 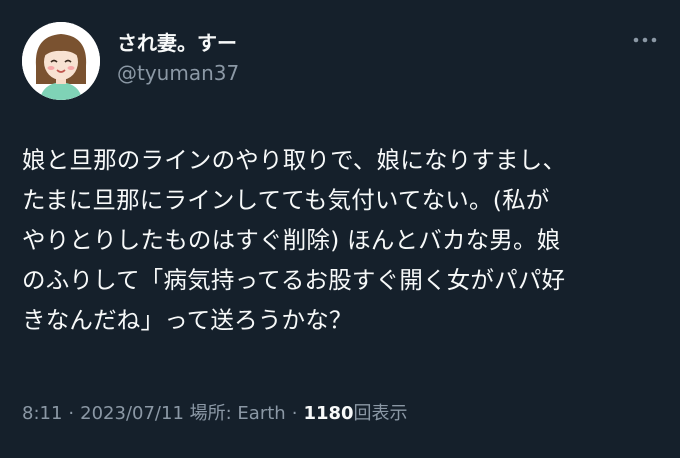 What do you see at coordinates (178, 73) in the screenshot?
I see `author-handle: @tyuman37` at bounding box center [178, 73].